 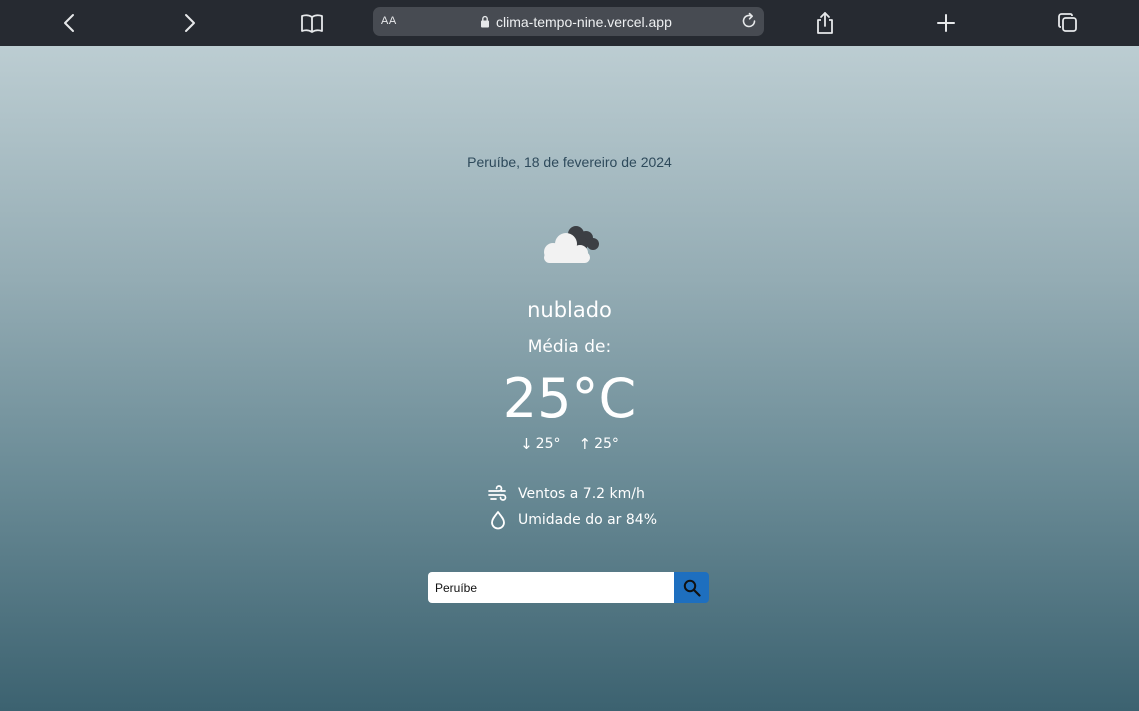 What do you see at coordinates (526, 444) in the screenshot?
I see `arrow-down-icon: ↓` at bounding box center [526, 444].